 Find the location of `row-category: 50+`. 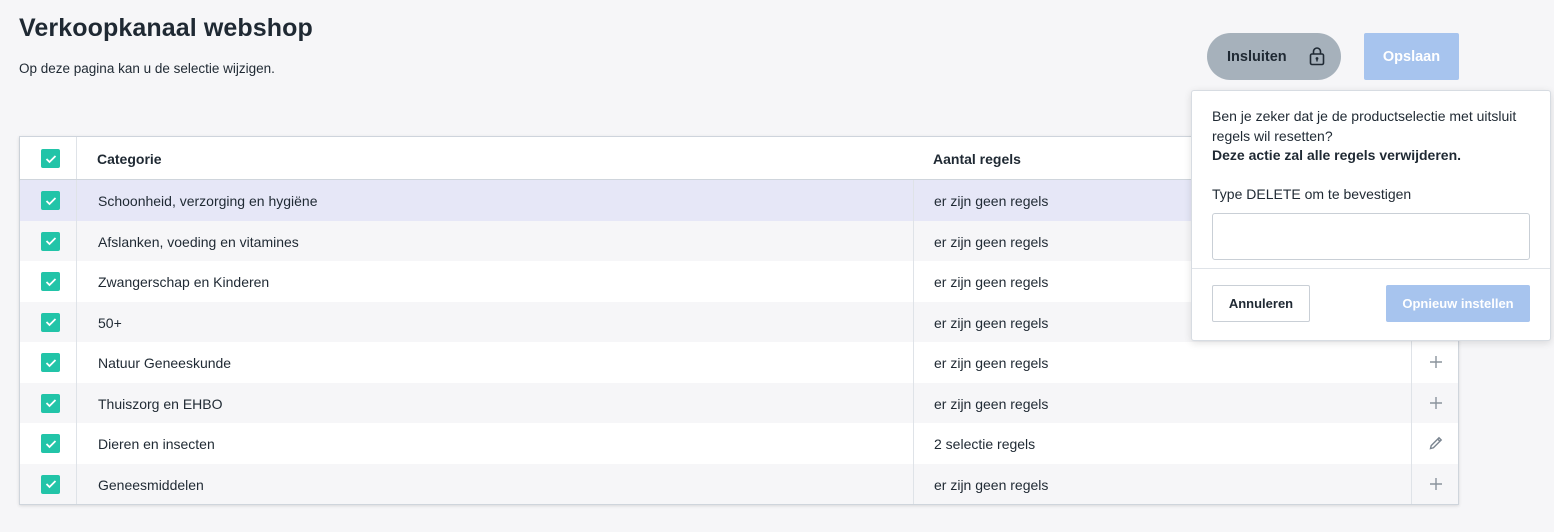

row-category: 50+ is located at coordinates (110, 322).